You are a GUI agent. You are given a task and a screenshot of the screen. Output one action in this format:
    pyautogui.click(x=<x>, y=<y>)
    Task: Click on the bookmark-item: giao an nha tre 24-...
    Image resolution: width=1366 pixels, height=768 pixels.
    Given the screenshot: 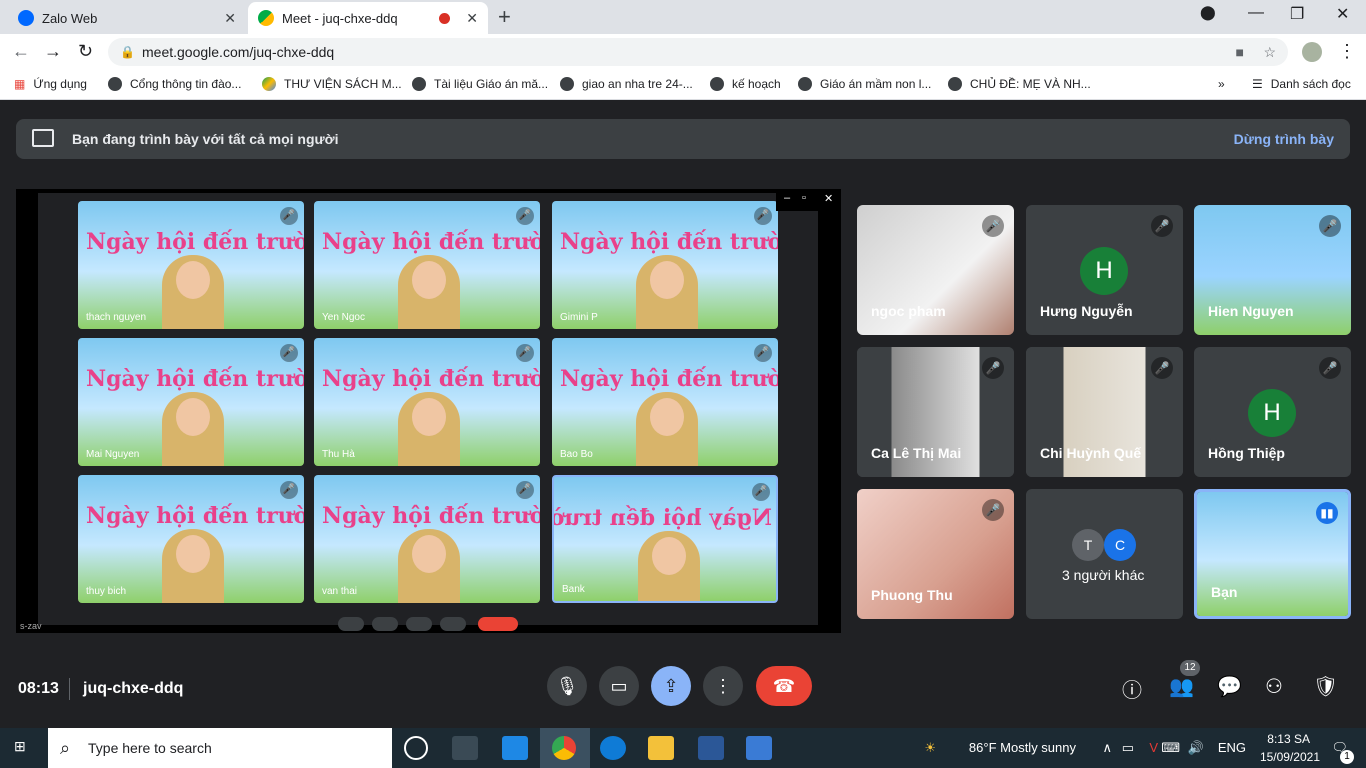 What is the action you would take?
    pyautogui.click(x=626, y=84)
    